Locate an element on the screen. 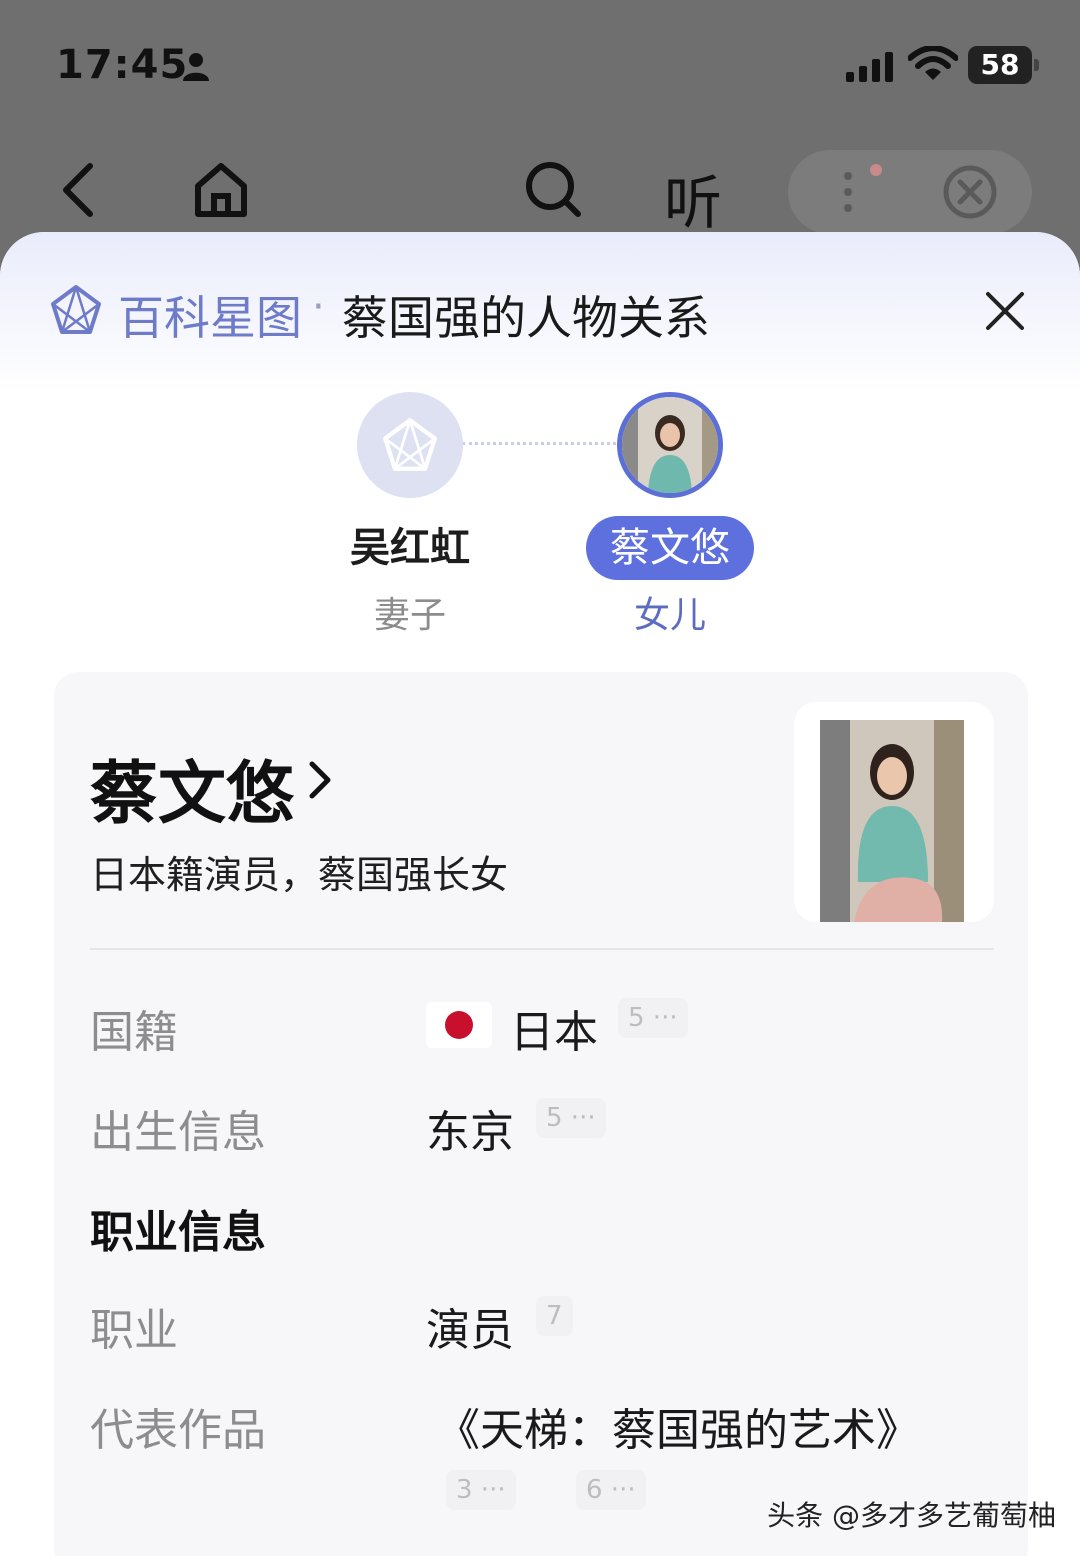 This screenshot has height=1556, width=1080. wifi-icon is located at coordinates (933, 63).